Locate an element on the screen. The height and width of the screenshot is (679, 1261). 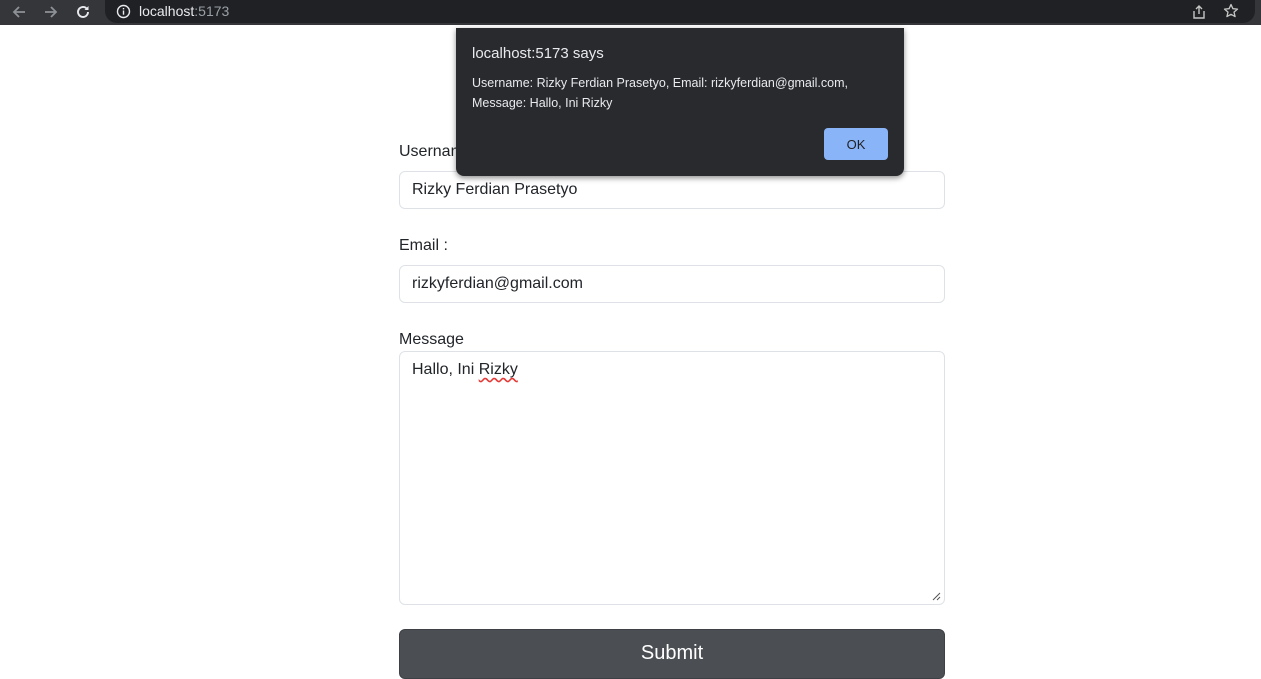
reload-icon is located at coordinates (83, 12).